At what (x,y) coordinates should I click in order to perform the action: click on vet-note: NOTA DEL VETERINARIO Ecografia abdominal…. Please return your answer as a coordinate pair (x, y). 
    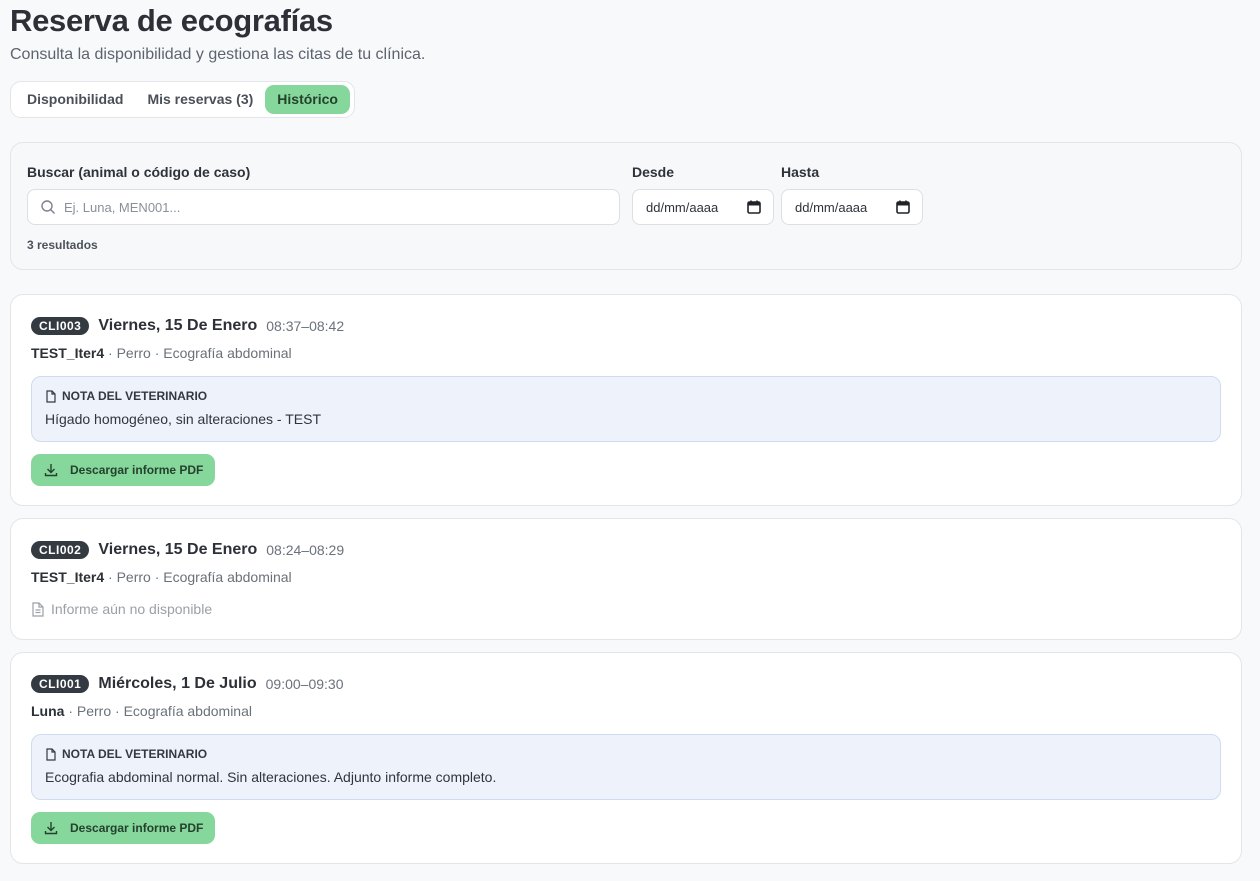
    Looking at the image, I should click on (626, 767).